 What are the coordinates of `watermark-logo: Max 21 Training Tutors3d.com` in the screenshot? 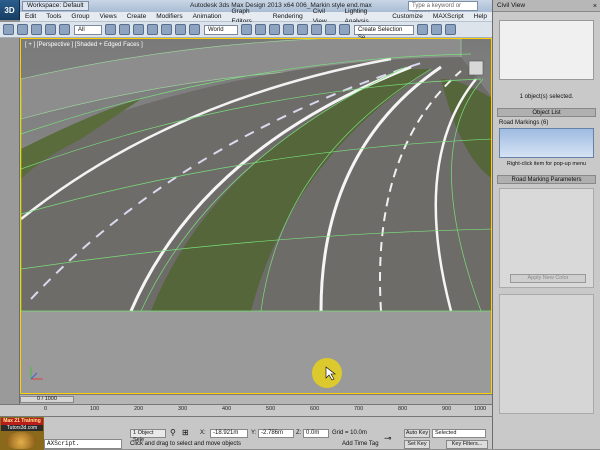 It's located at (22, 433).